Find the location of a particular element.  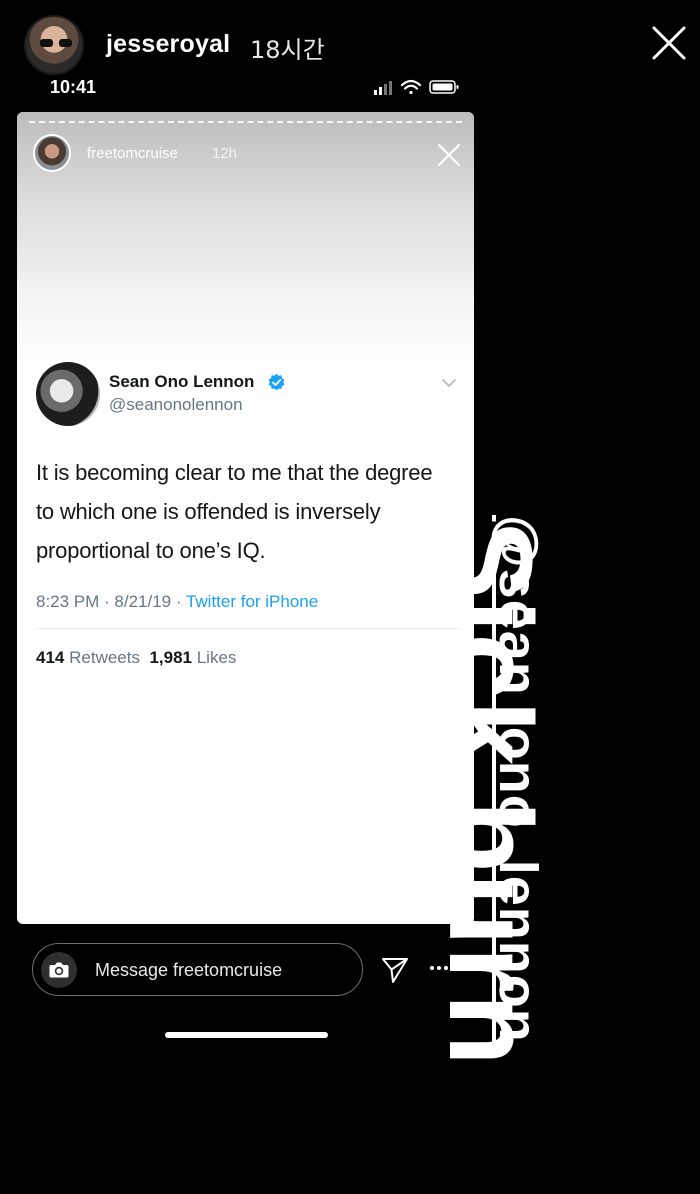

status-icons is located at coordinates (416, 87).